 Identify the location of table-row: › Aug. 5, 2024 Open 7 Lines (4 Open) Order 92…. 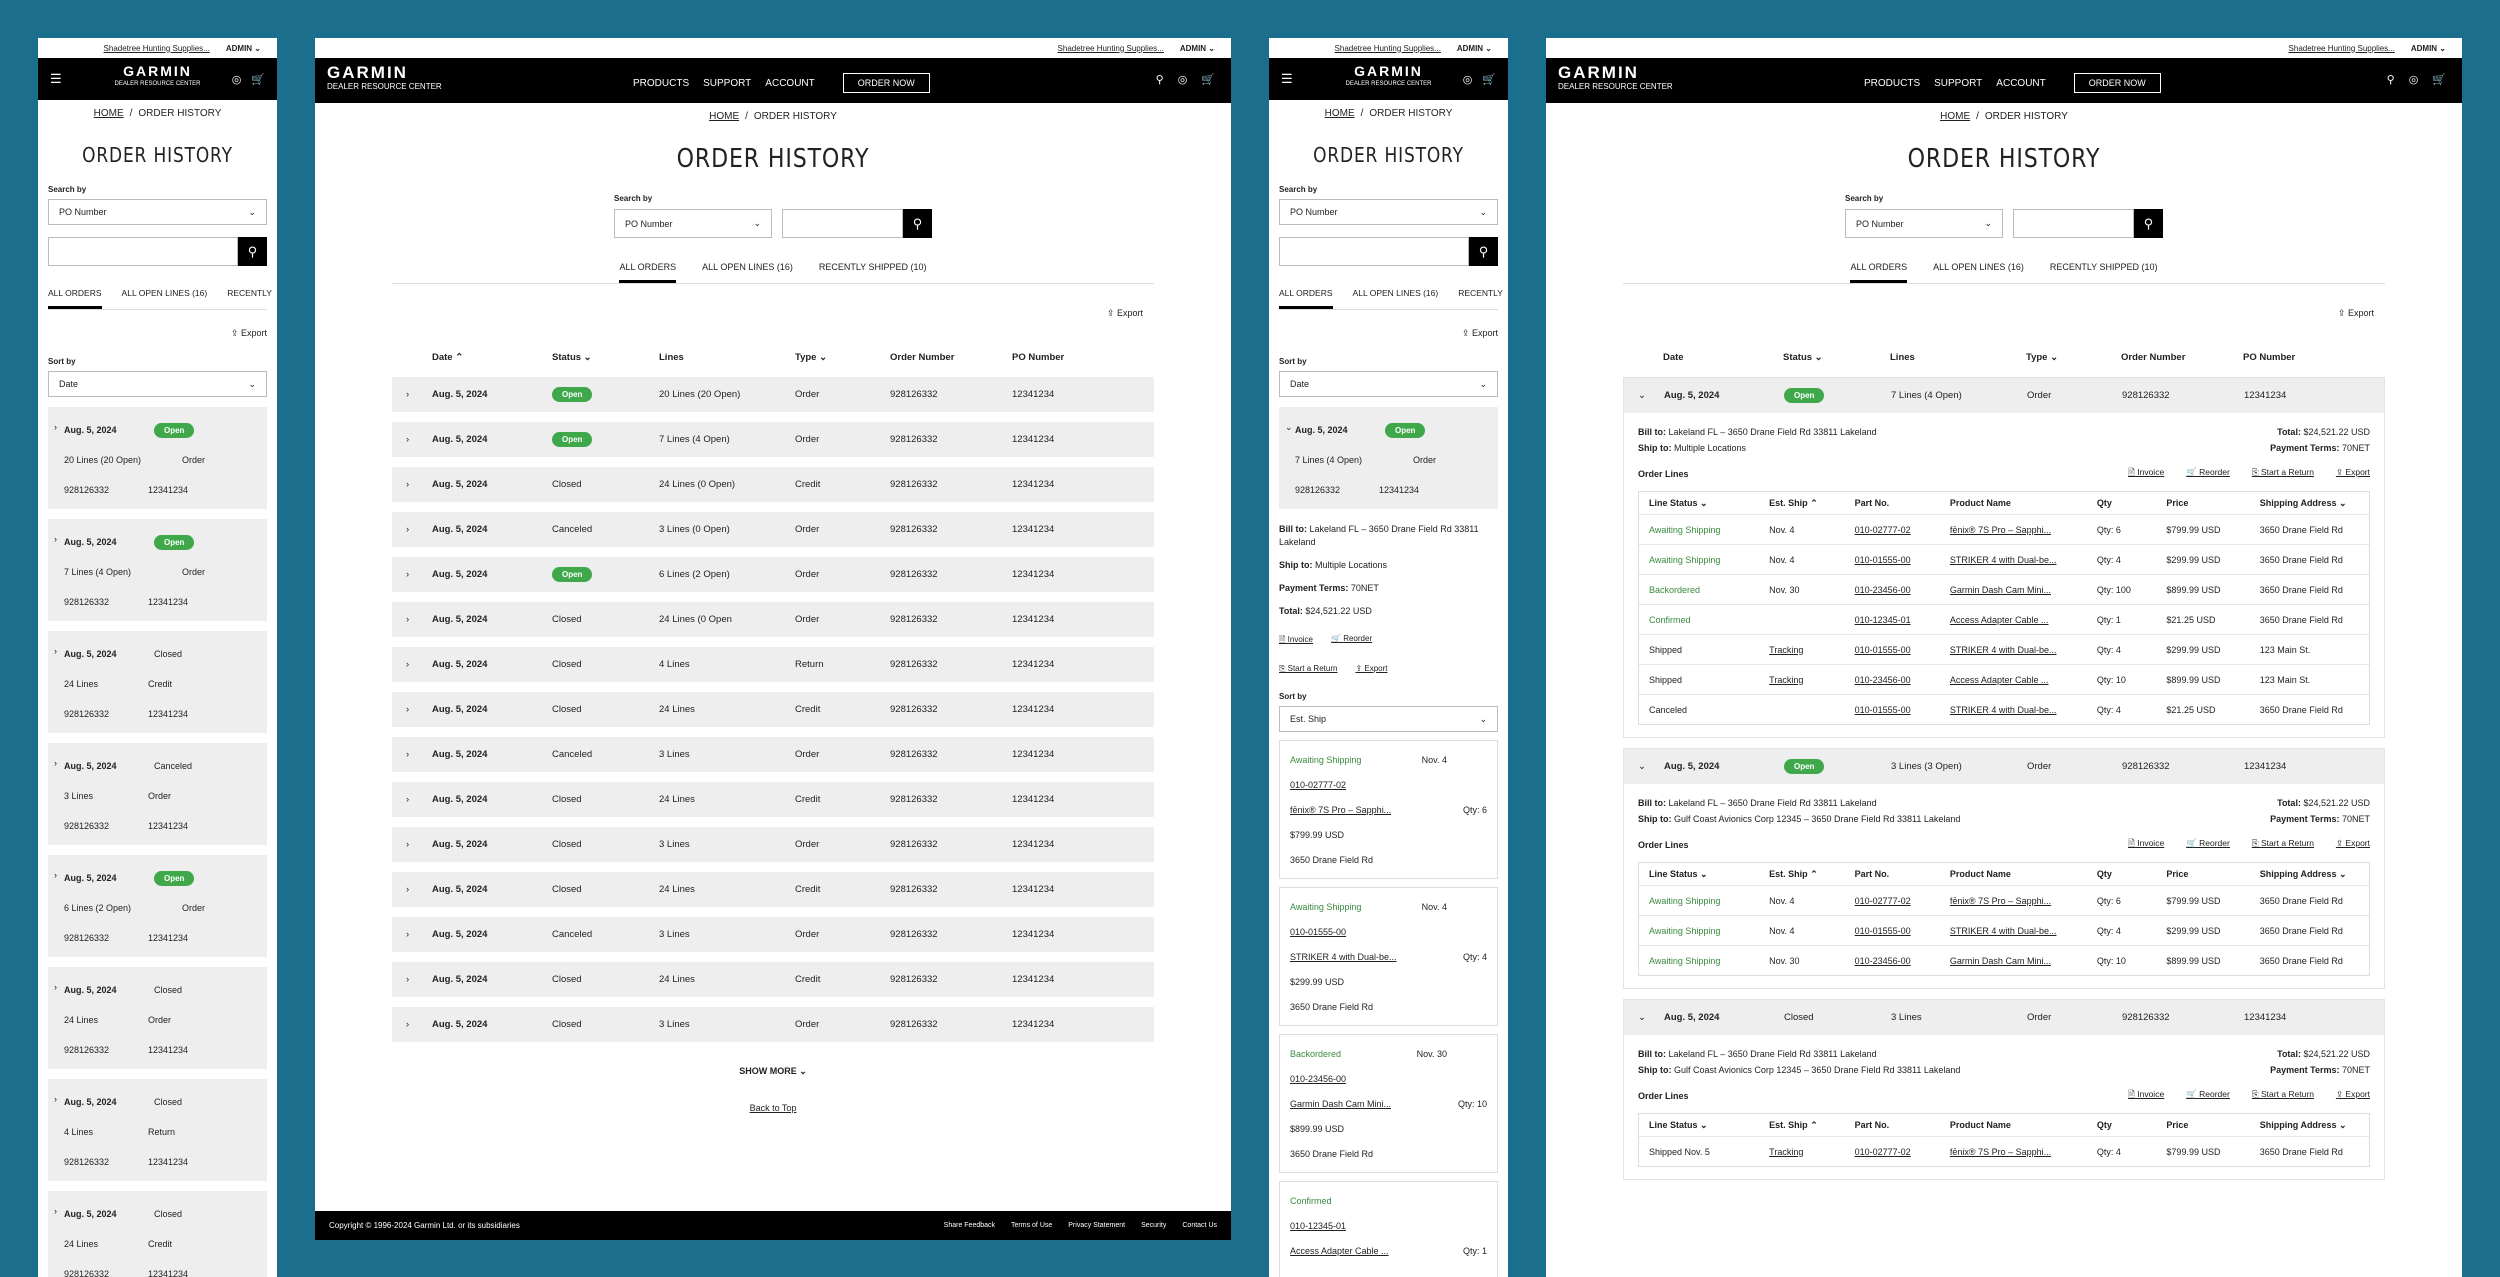
(773, 439).